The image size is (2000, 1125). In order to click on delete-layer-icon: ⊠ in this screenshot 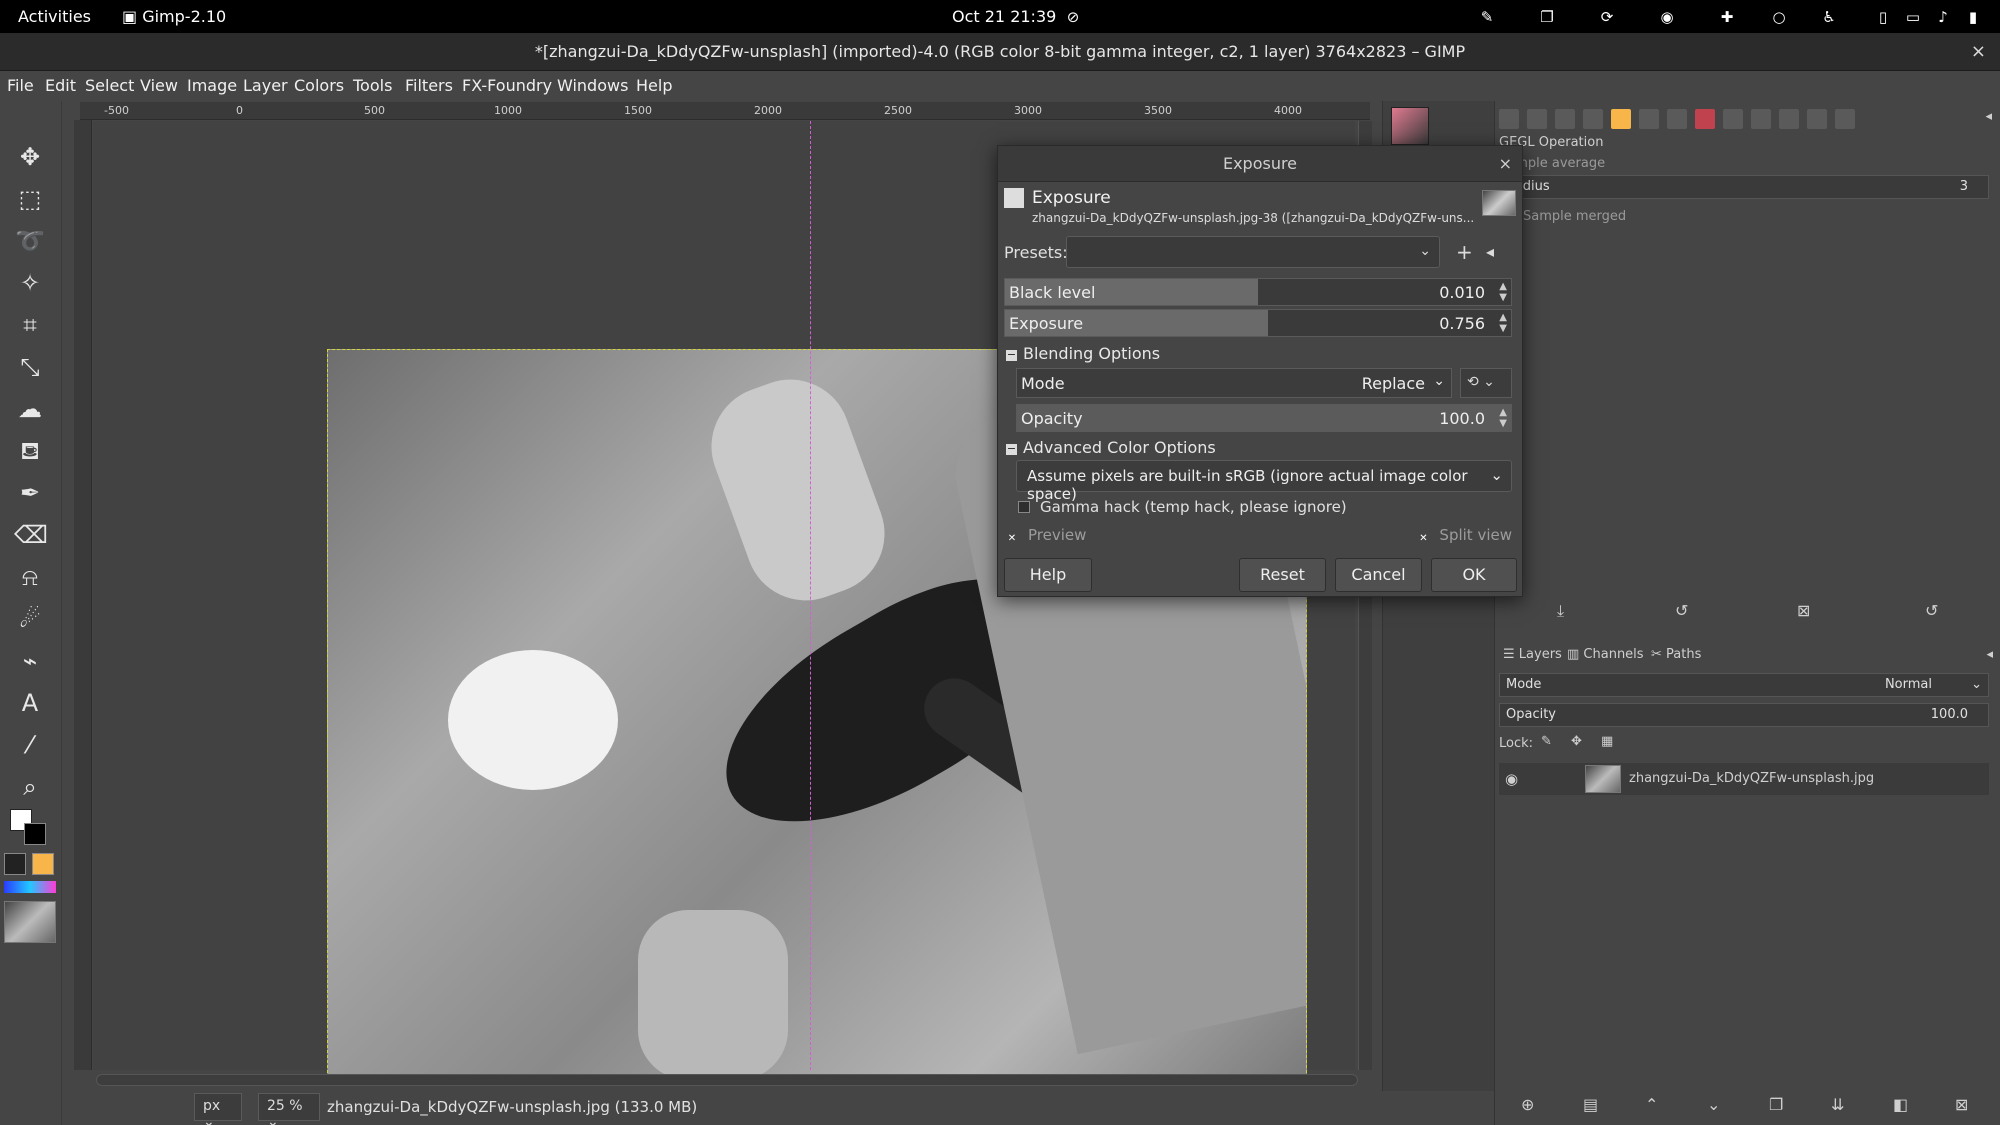, I will do `click(1961, 1104)`.